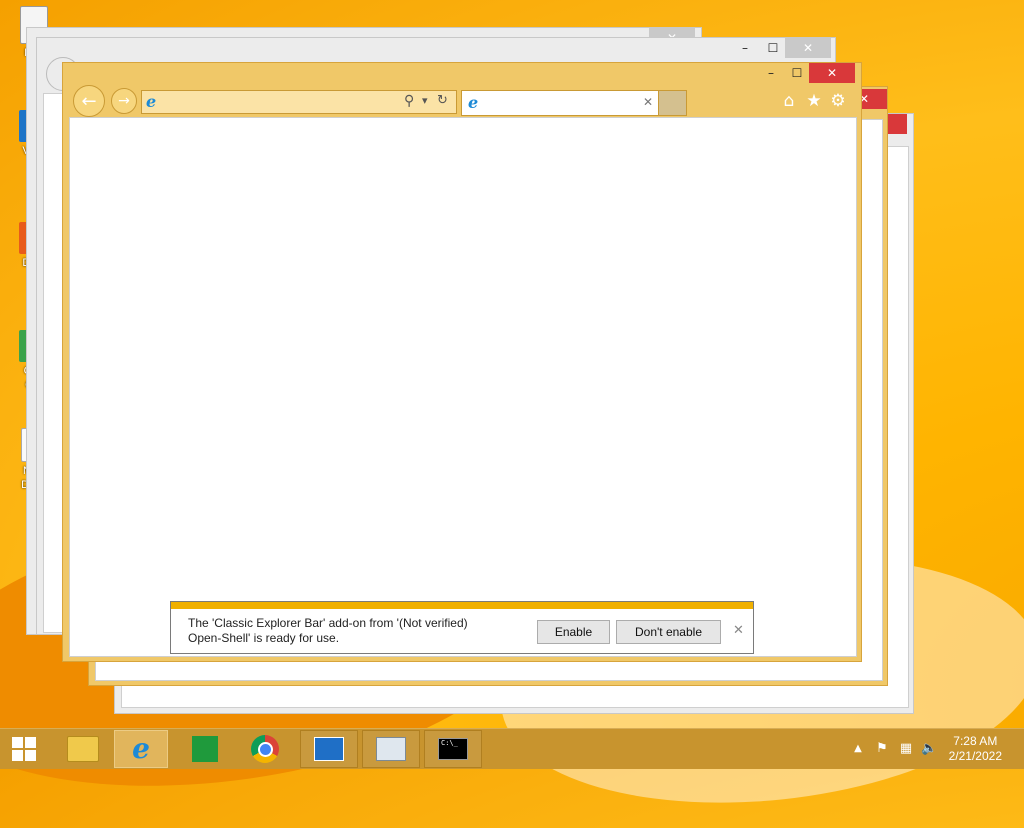 The image size is (1024, 828). I want to click on browser-tab: e ✕, so click(560, 103).